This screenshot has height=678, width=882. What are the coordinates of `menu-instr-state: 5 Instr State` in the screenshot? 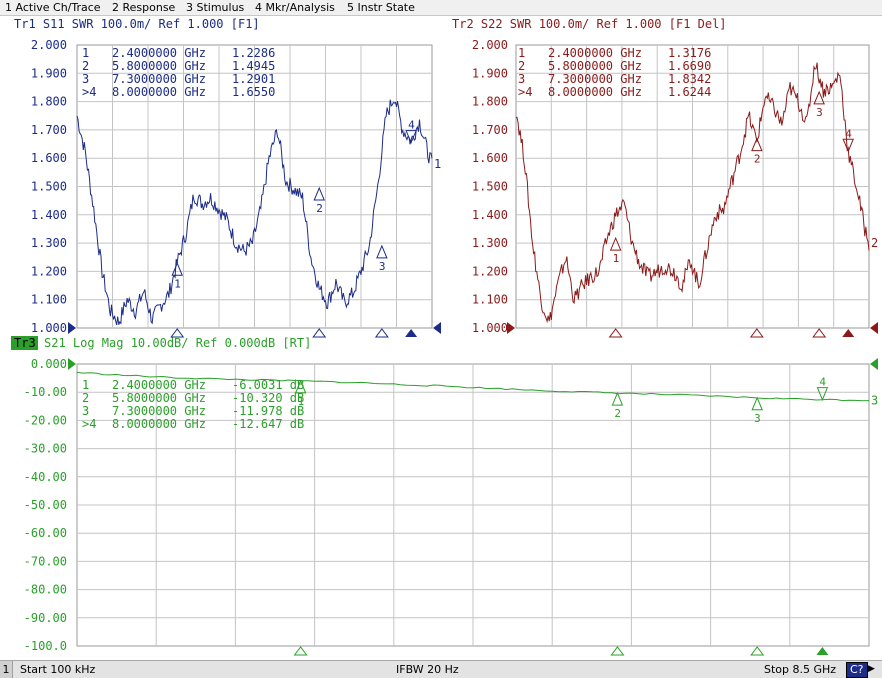 It's located at (381, 7).